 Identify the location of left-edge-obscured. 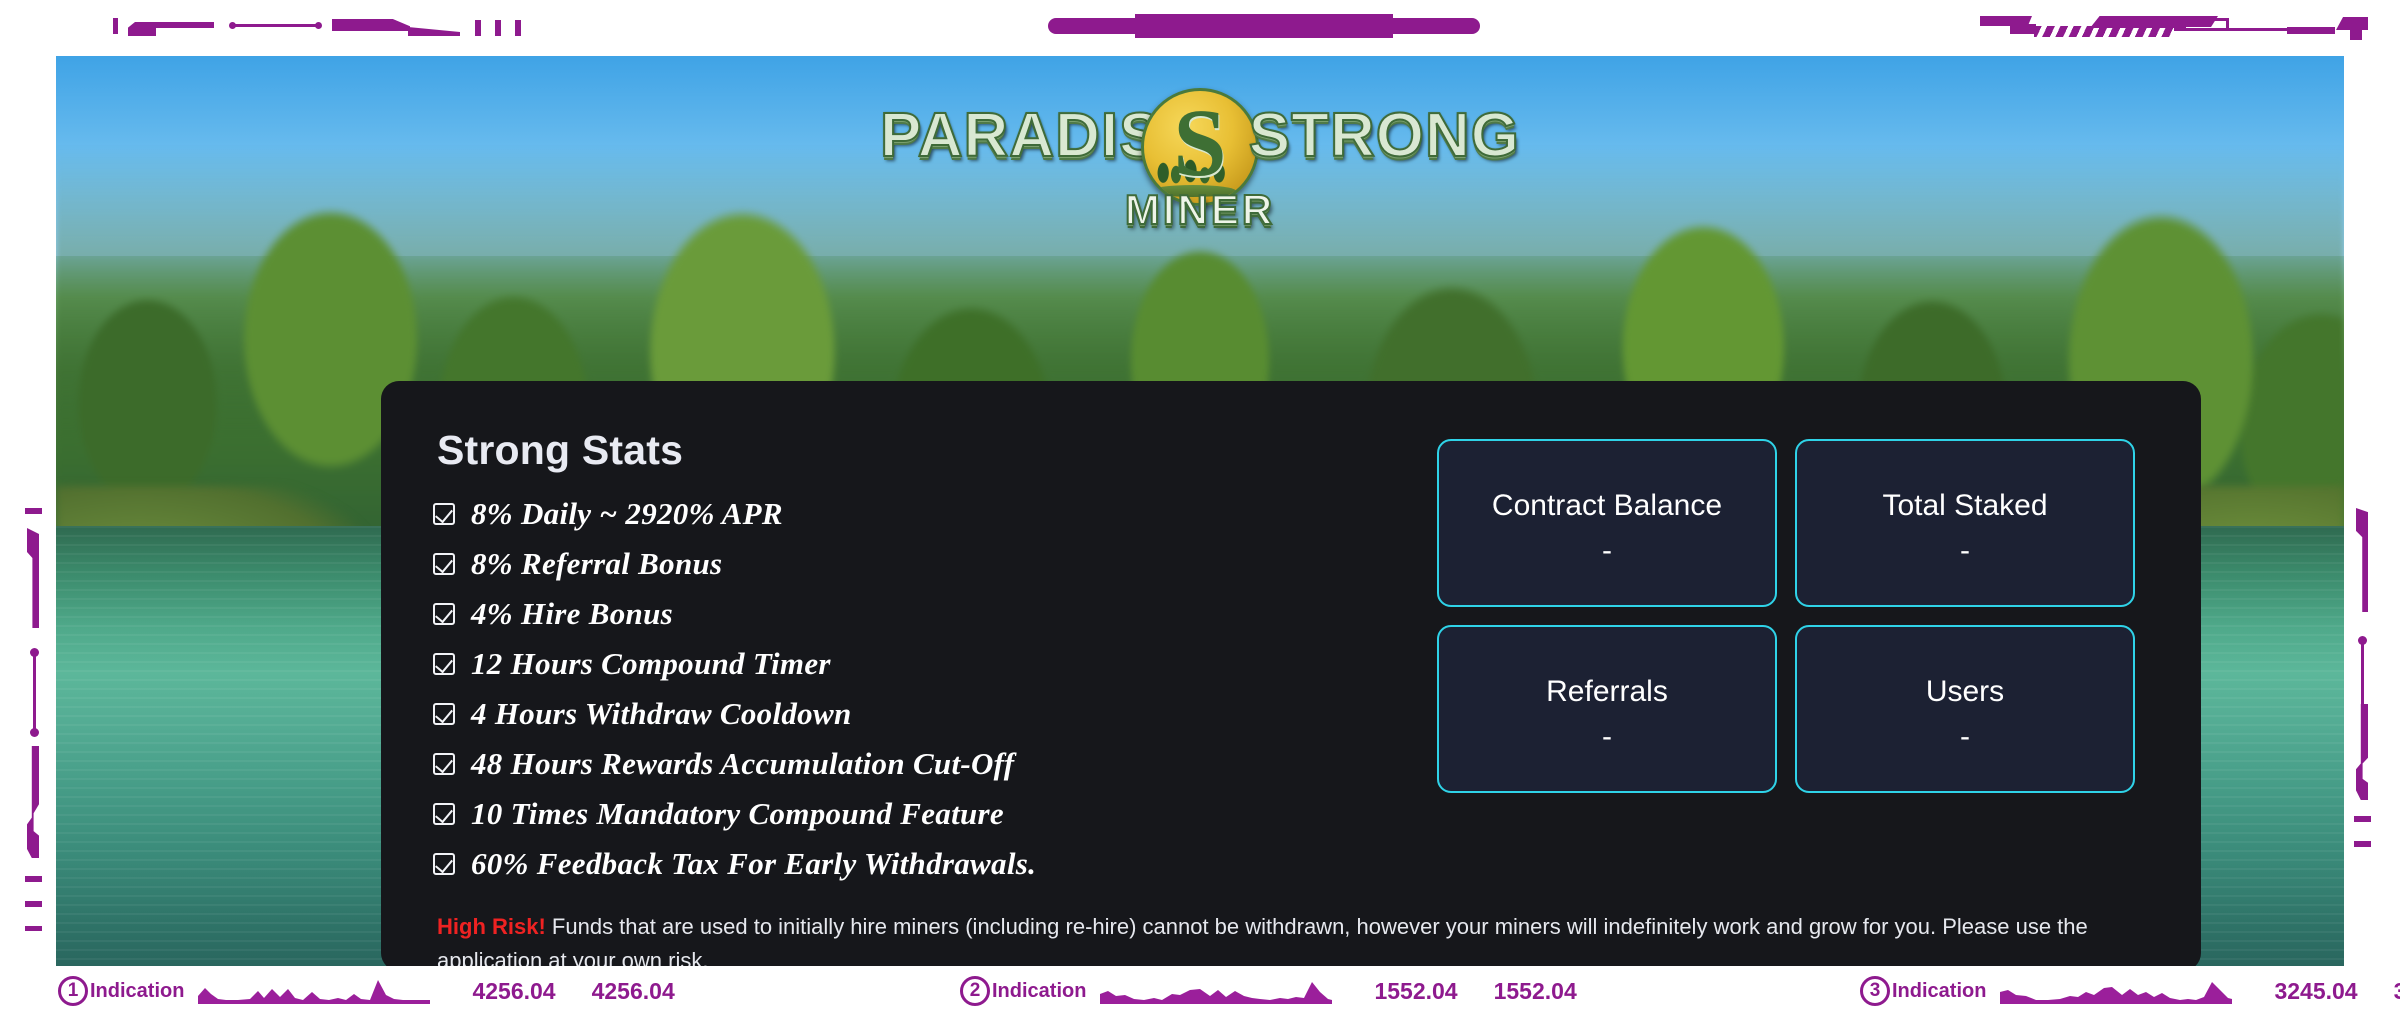
(28, 521).